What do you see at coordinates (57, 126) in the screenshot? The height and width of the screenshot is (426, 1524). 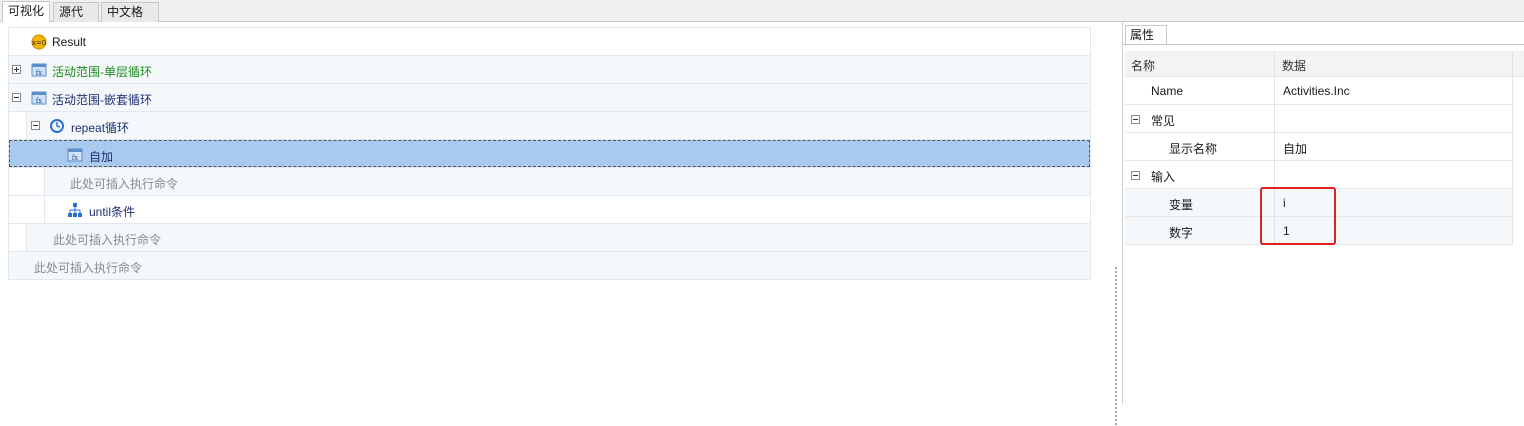 I see `loop-icon` at bounding box center [57, 126].